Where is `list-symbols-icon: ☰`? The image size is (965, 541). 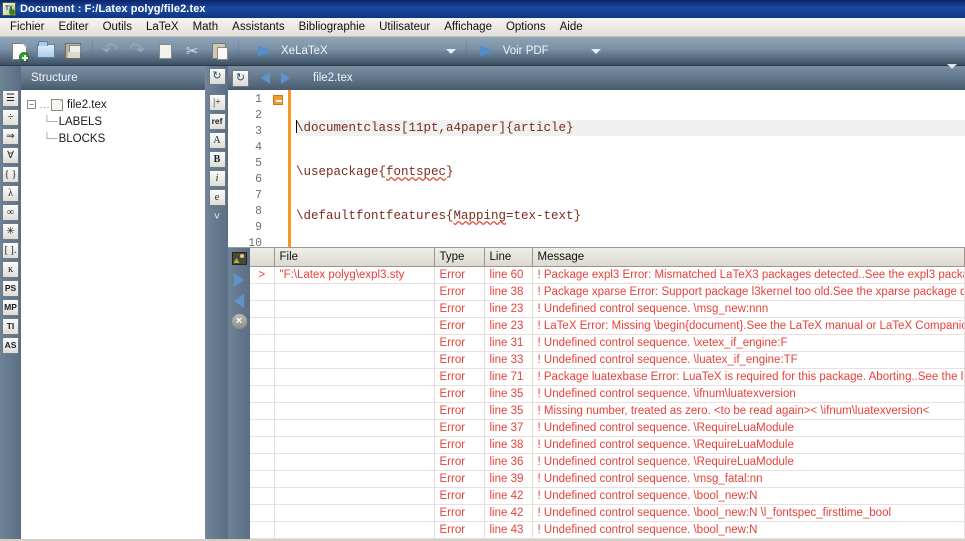
list-symbols-icon: ☰ is located at coordinates (10, 98).